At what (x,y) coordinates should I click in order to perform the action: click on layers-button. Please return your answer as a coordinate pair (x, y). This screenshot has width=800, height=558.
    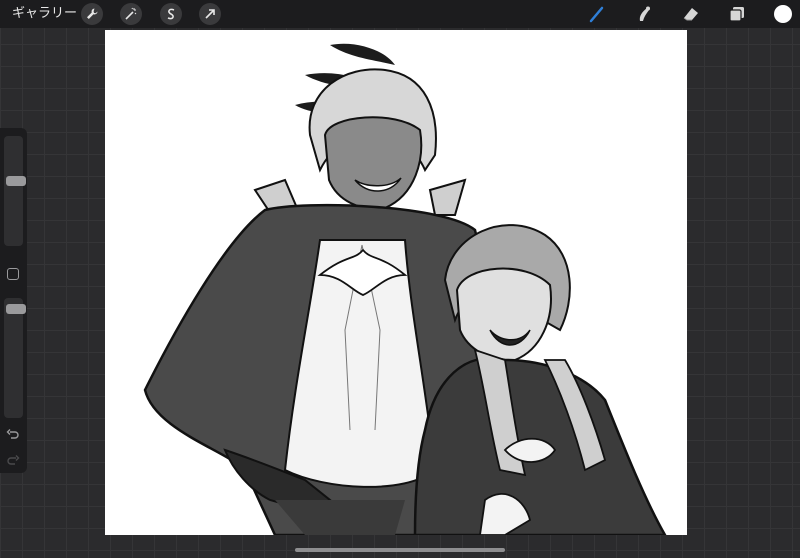
    Looking at the image, I should click on (737, 14).